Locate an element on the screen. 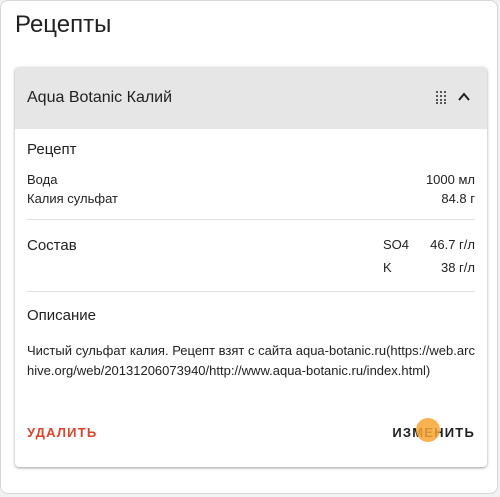  composition-element: K is located at coordinates (387, 267).